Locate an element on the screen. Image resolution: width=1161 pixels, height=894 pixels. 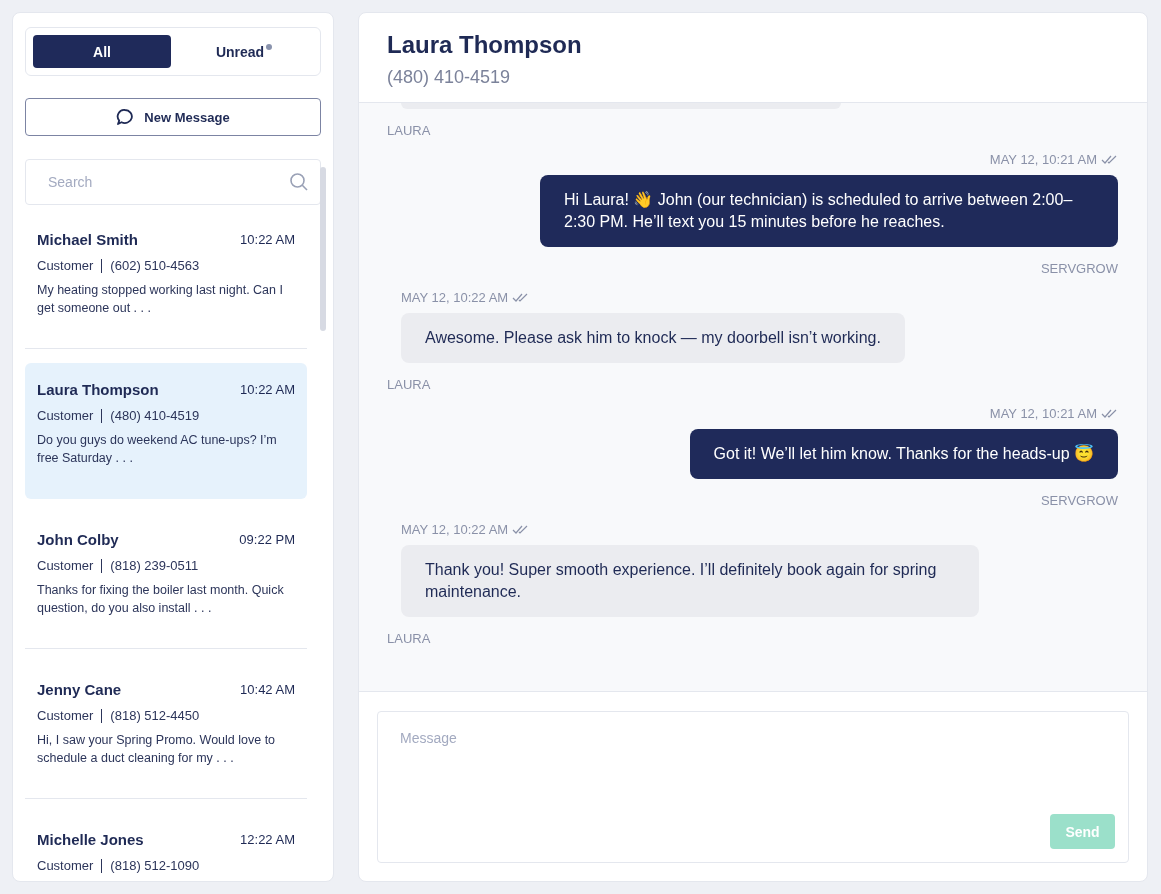
message-bubble: Hi Laura! 👋 John (our technician) is scheduled to arrive between 2:00–2:30 PM. He’ll text you 15 minutes before he reaches. is located at coordinates (829, 211).